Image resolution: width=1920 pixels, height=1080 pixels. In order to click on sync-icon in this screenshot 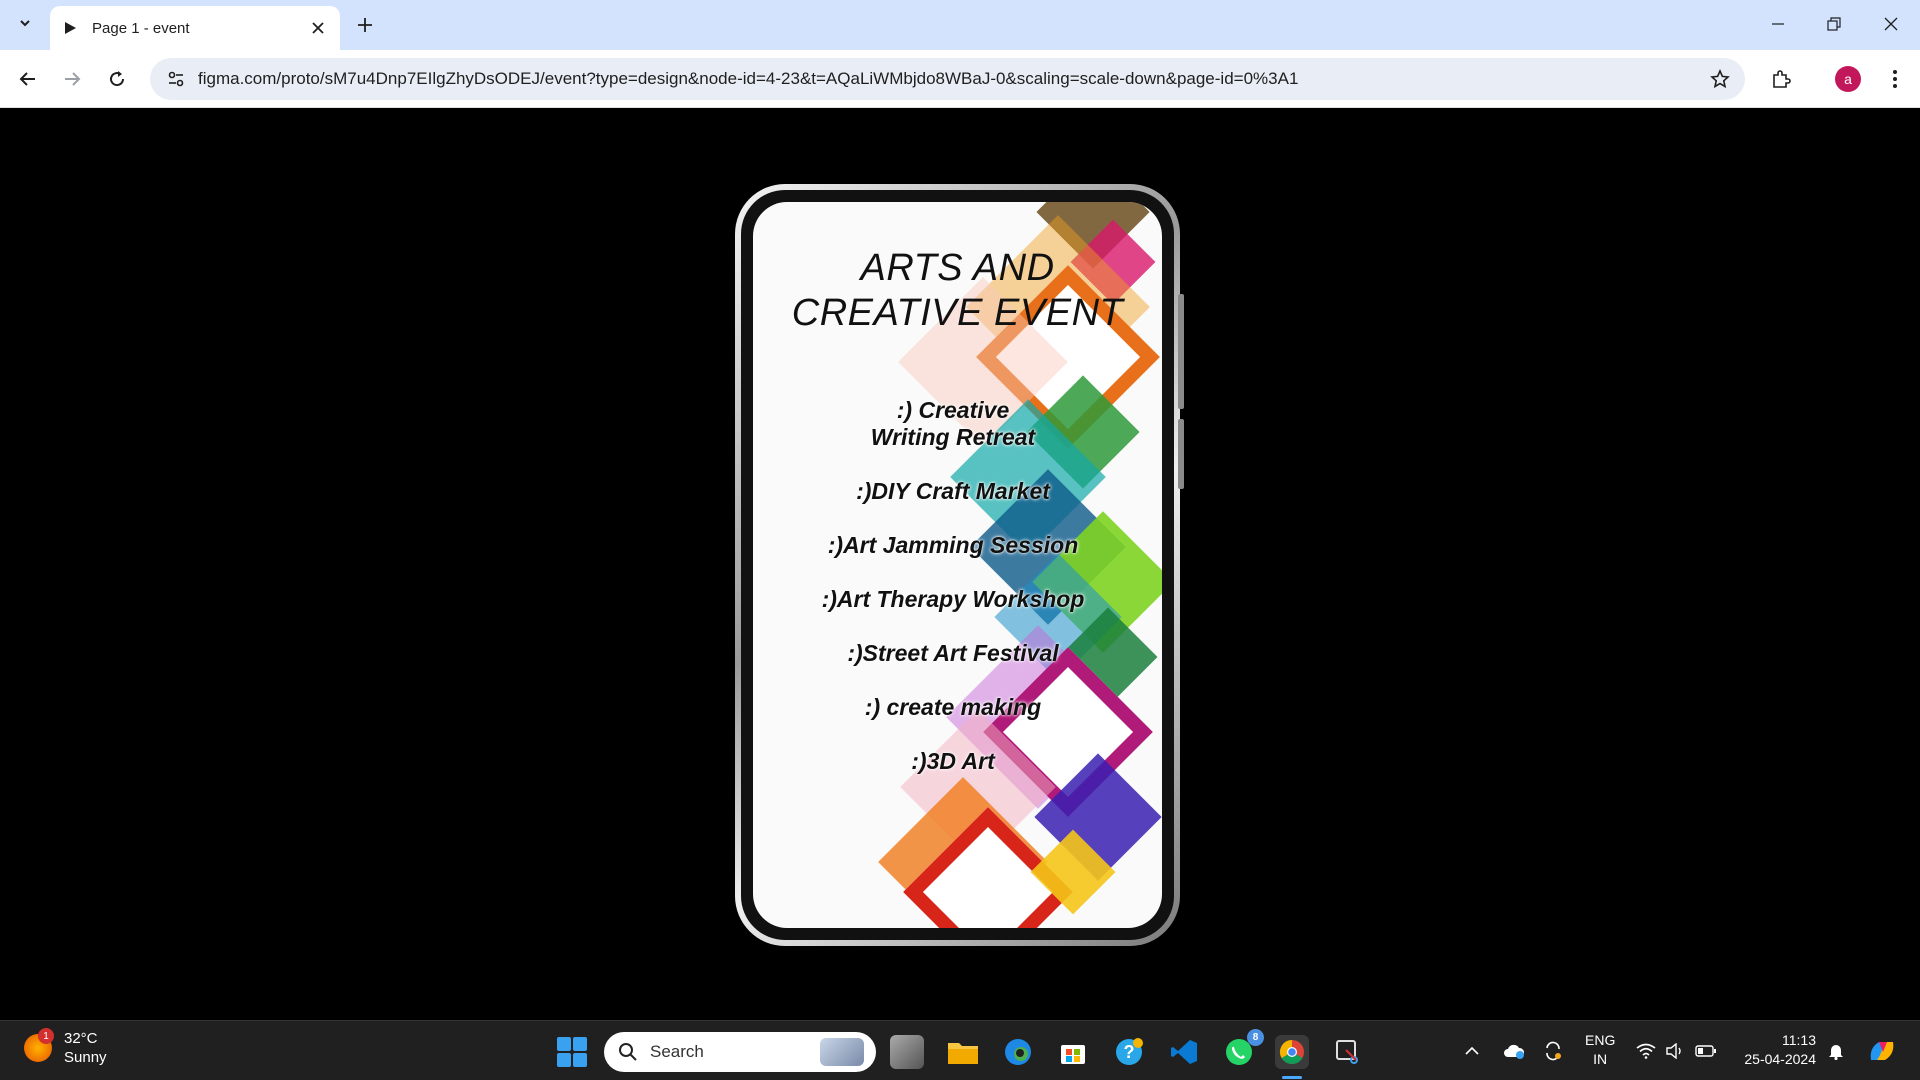, I will do `click(1553, 1051)`.